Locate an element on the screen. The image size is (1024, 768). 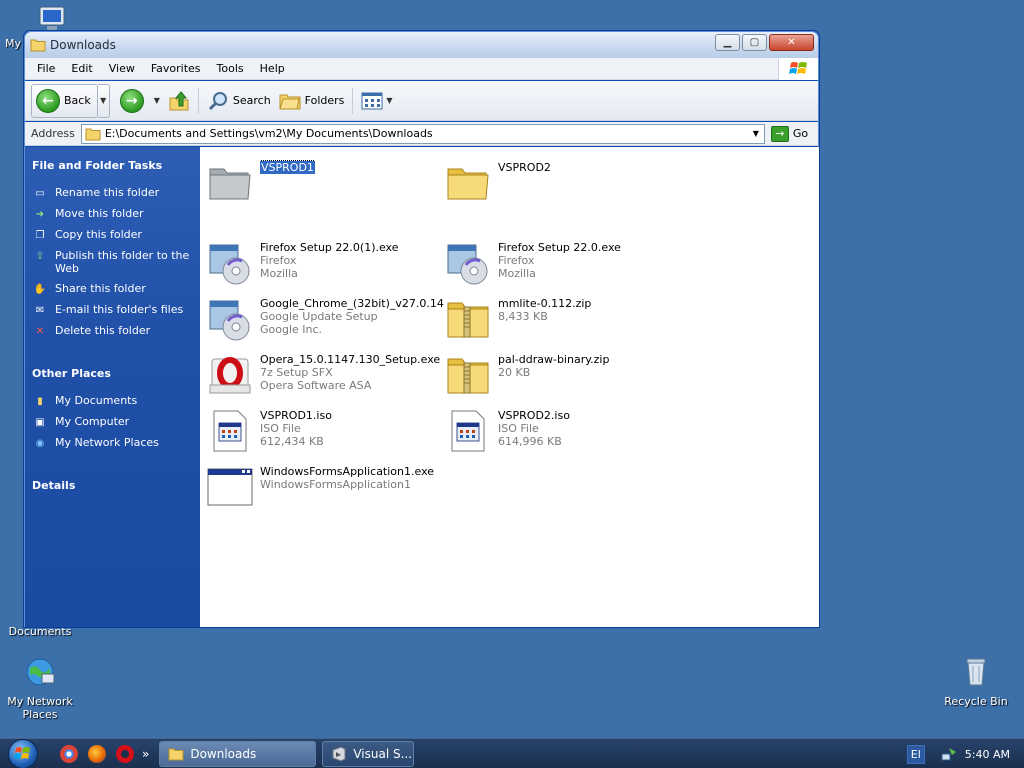
minimize-icon: ▁ is located at coordinates (727, 42).